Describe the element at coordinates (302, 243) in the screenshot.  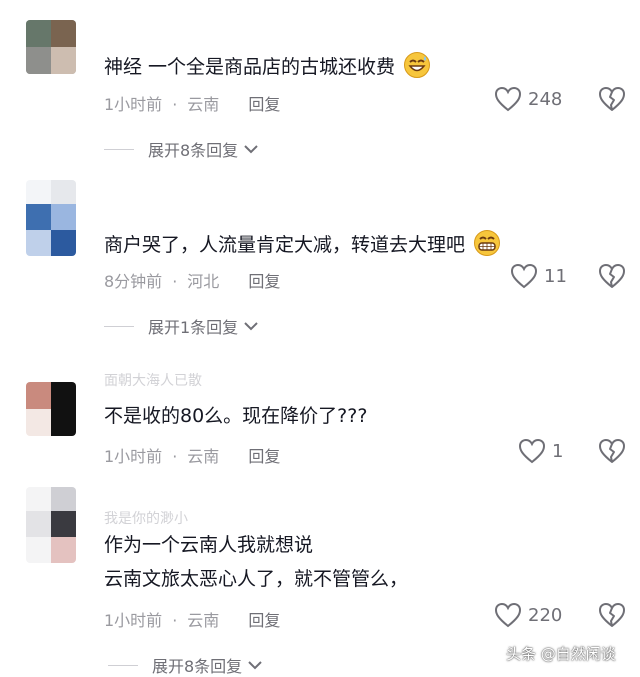
I see `comment-text: 商户哭了，人流量肯定大减，转道去大理吧` at that location.